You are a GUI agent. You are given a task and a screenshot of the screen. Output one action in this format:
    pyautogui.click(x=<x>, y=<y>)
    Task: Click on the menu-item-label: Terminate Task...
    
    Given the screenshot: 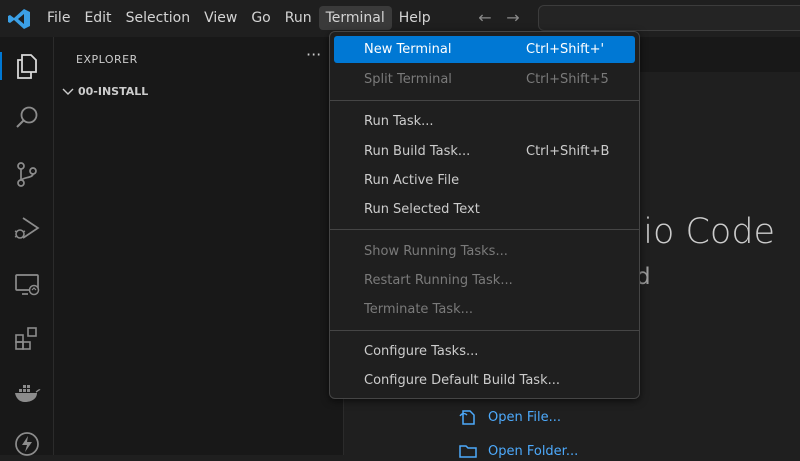 What is the action you would take?
    pyautogui.click(x=419, y=309)
    